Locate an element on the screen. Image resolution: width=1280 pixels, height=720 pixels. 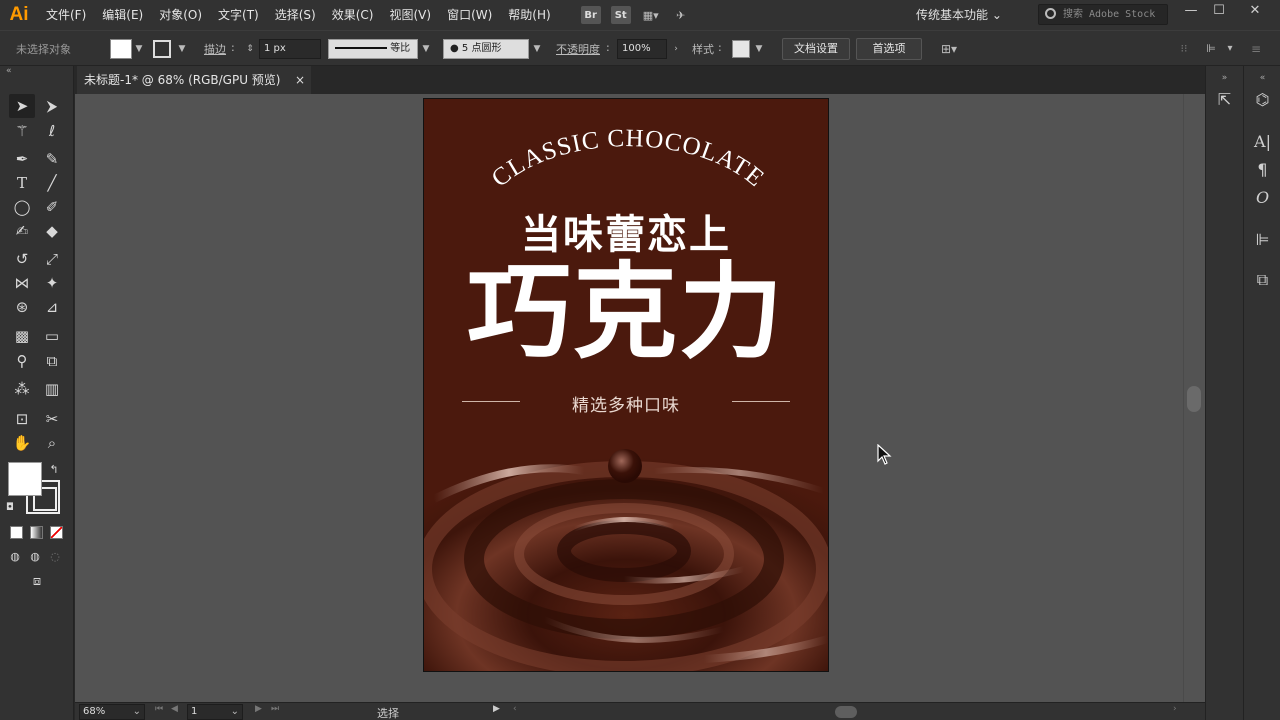
opentype-icon: O is located at coordinates (1262, 198).